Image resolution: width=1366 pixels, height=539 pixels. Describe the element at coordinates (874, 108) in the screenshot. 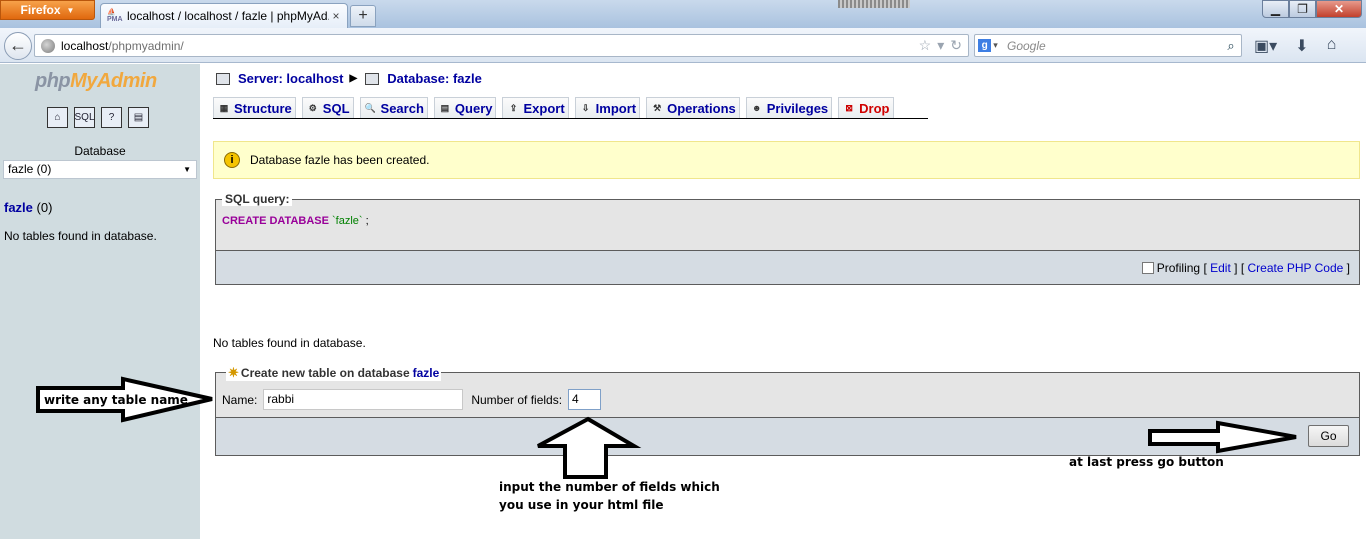

I see `tab-label: Drop` at that location.